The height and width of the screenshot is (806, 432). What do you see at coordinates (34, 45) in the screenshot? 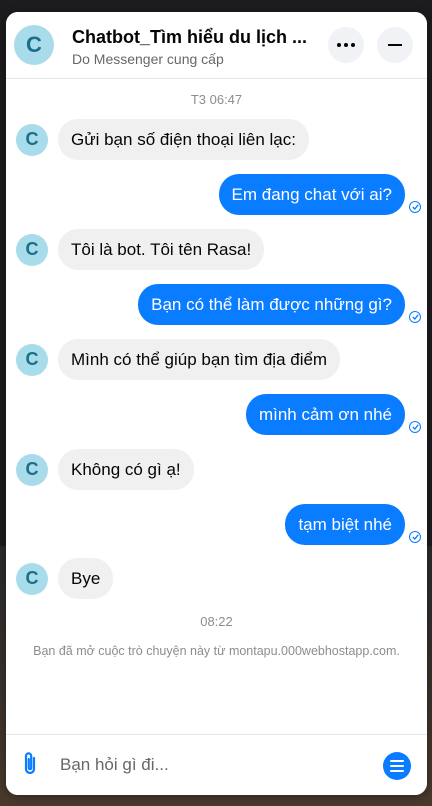
I see `bot-avatar: C` at bounding box center [34, 45].